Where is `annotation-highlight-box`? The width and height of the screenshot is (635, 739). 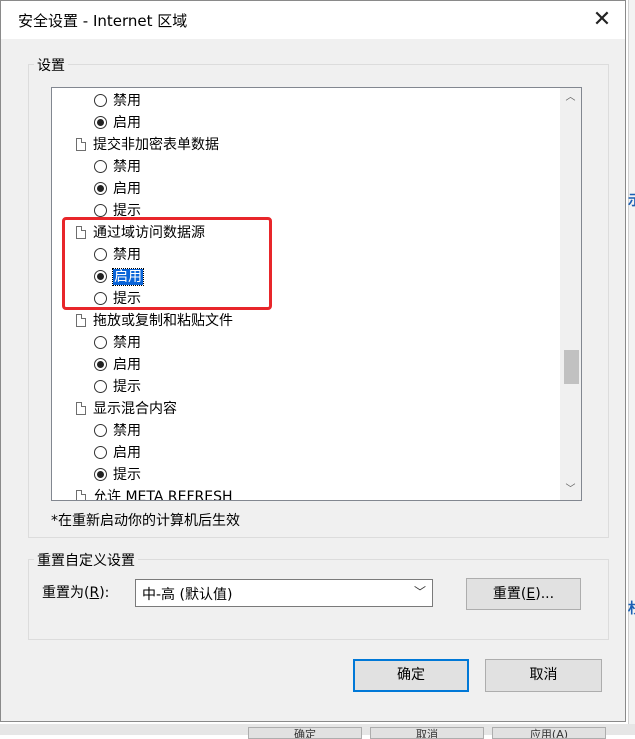
annotation-highlight-box is located at coordinates (167, 263).